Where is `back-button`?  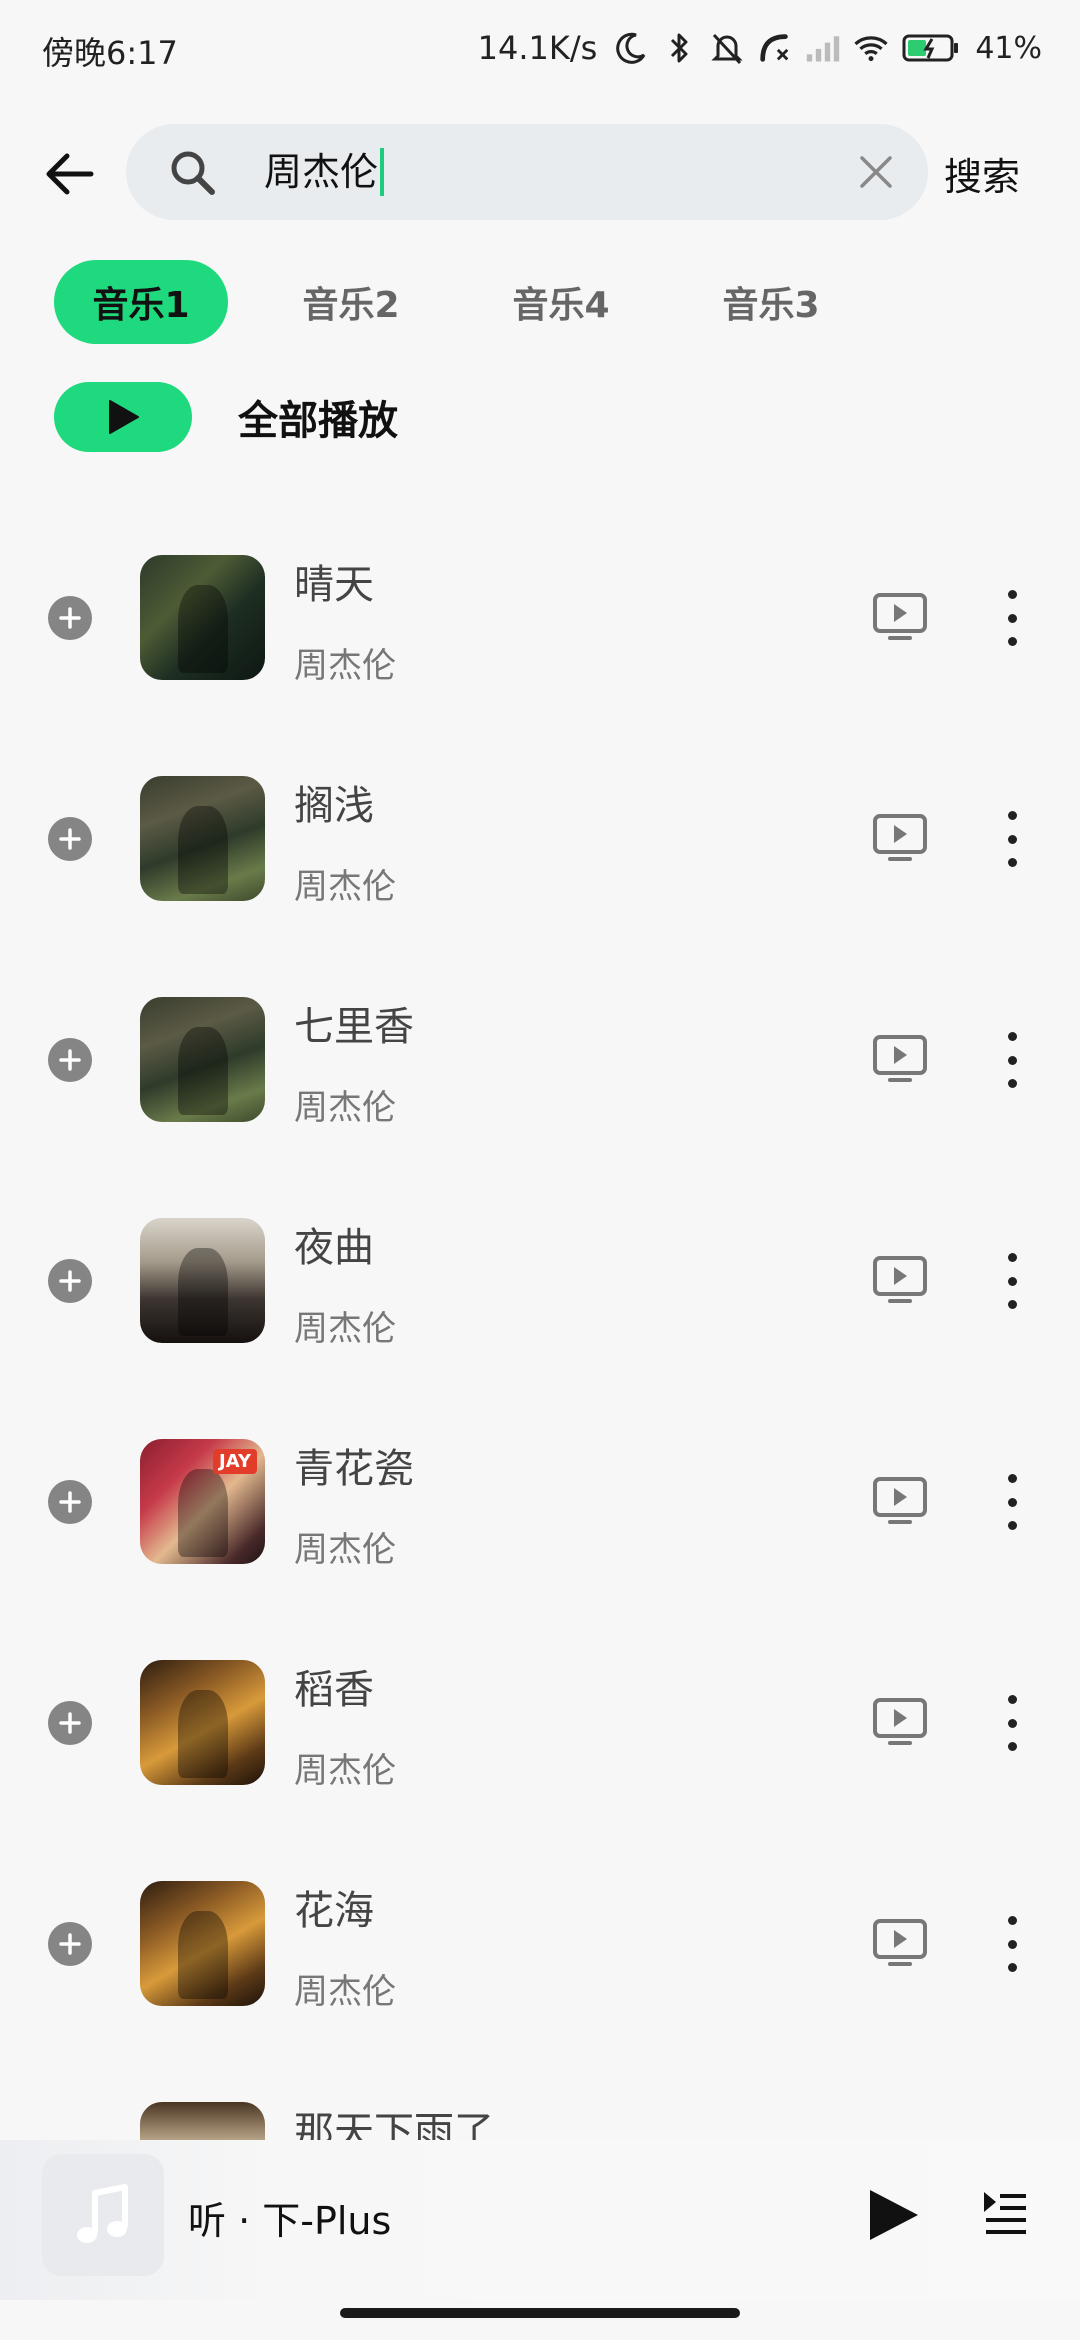
back-button is located at coordinates (70, 174).